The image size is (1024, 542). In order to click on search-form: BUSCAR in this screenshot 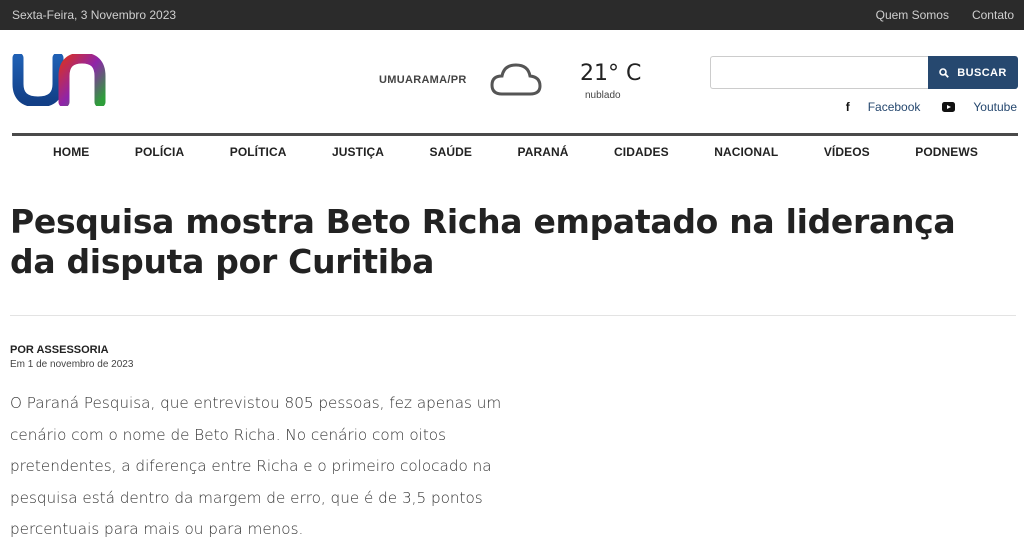, I will do `click(864, 72)`.